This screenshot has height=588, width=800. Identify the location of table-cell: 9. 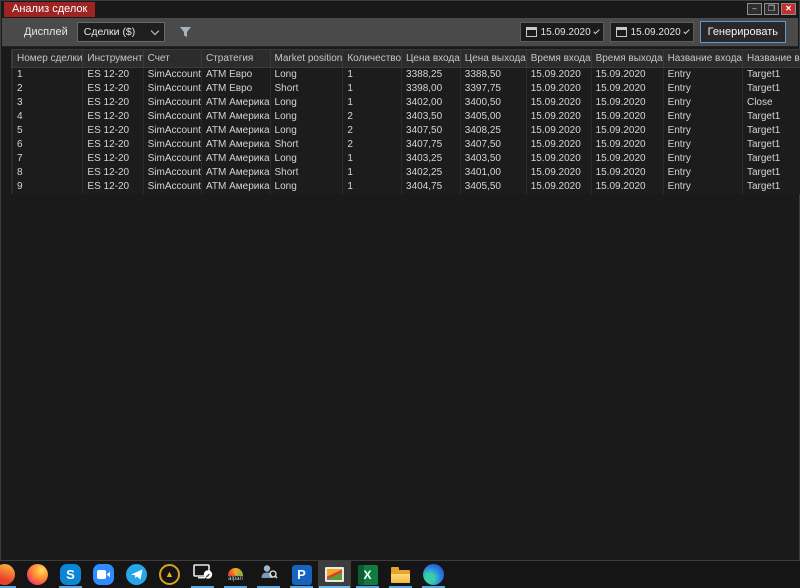
(48, 186).